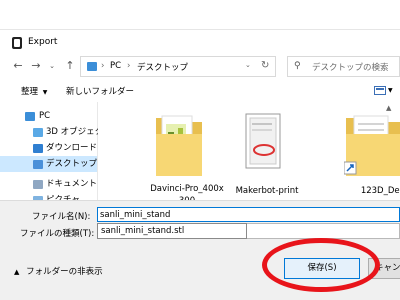  I want to click on sidebar-item-downloads: ダウンロード, so click(48, 148).